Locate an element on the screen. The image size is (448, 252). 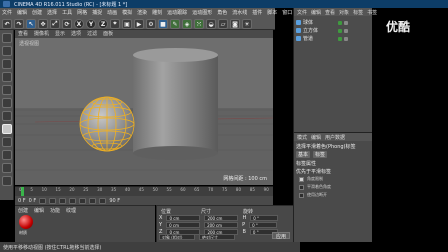
render-picture-icon: ▶ is located at coordinates (139, 24).